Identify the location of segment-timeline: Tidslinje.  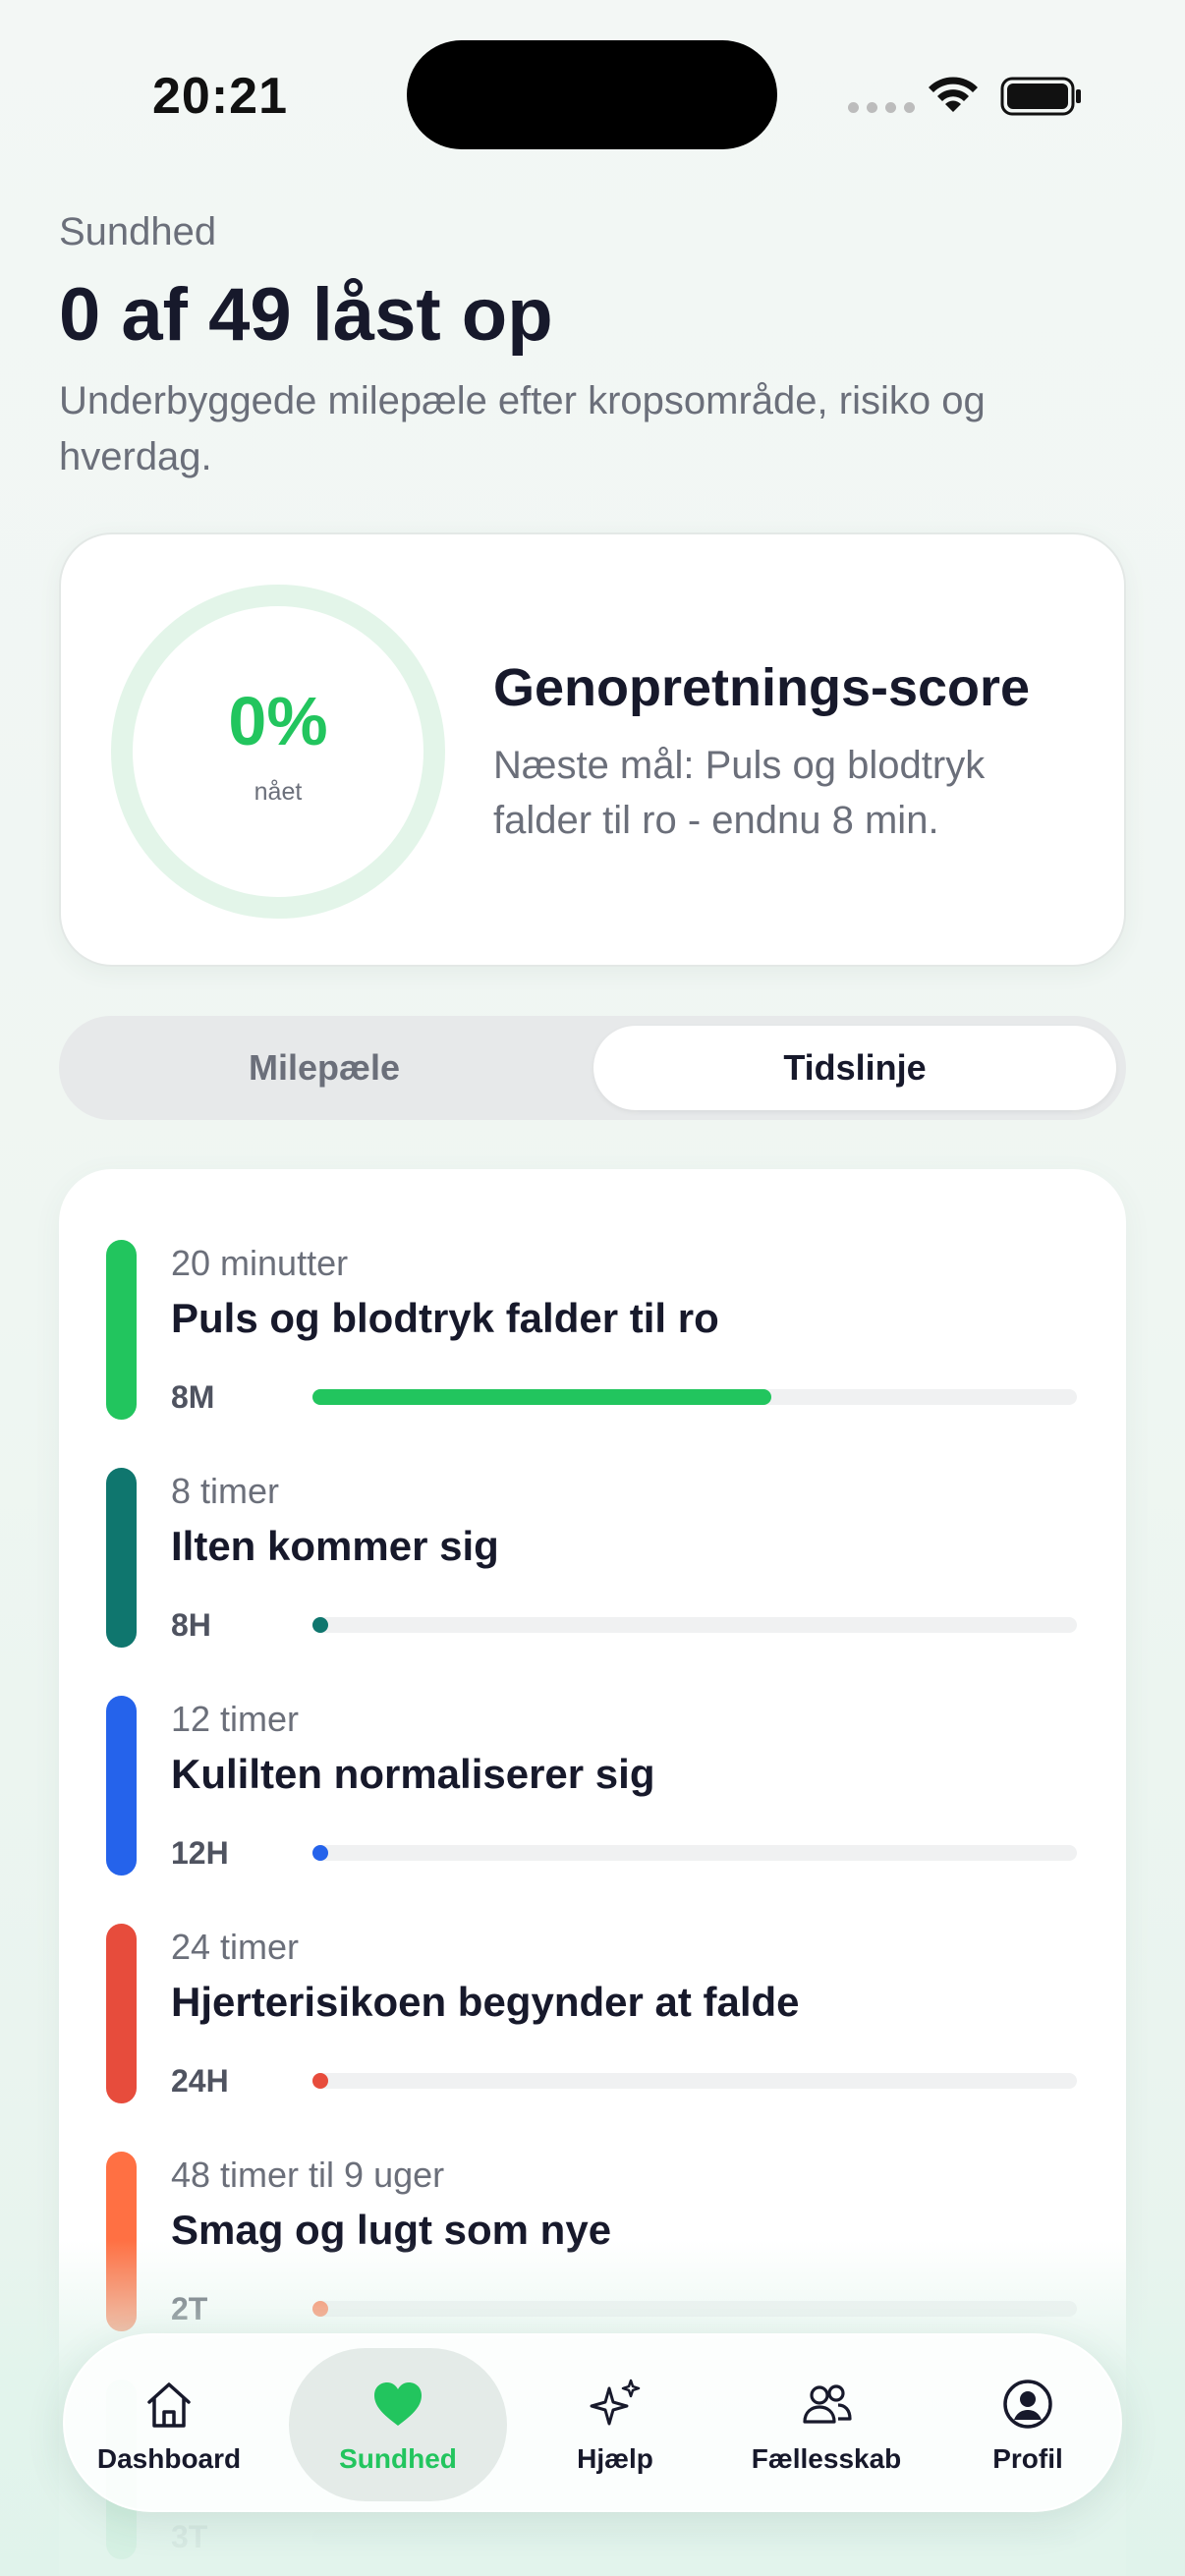
(854, 1068).